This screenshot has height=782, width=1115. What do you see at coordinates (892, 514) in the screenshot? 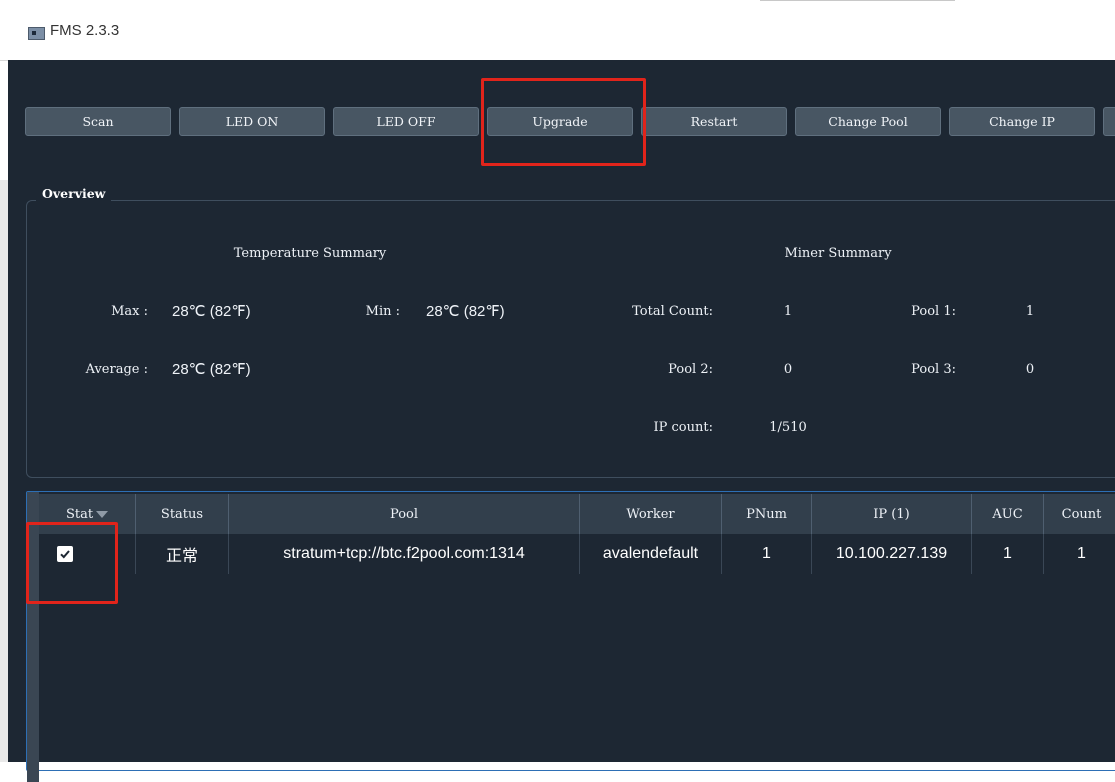
I see `column-header-ip: IP (1)` at bounding box center [892, 514].